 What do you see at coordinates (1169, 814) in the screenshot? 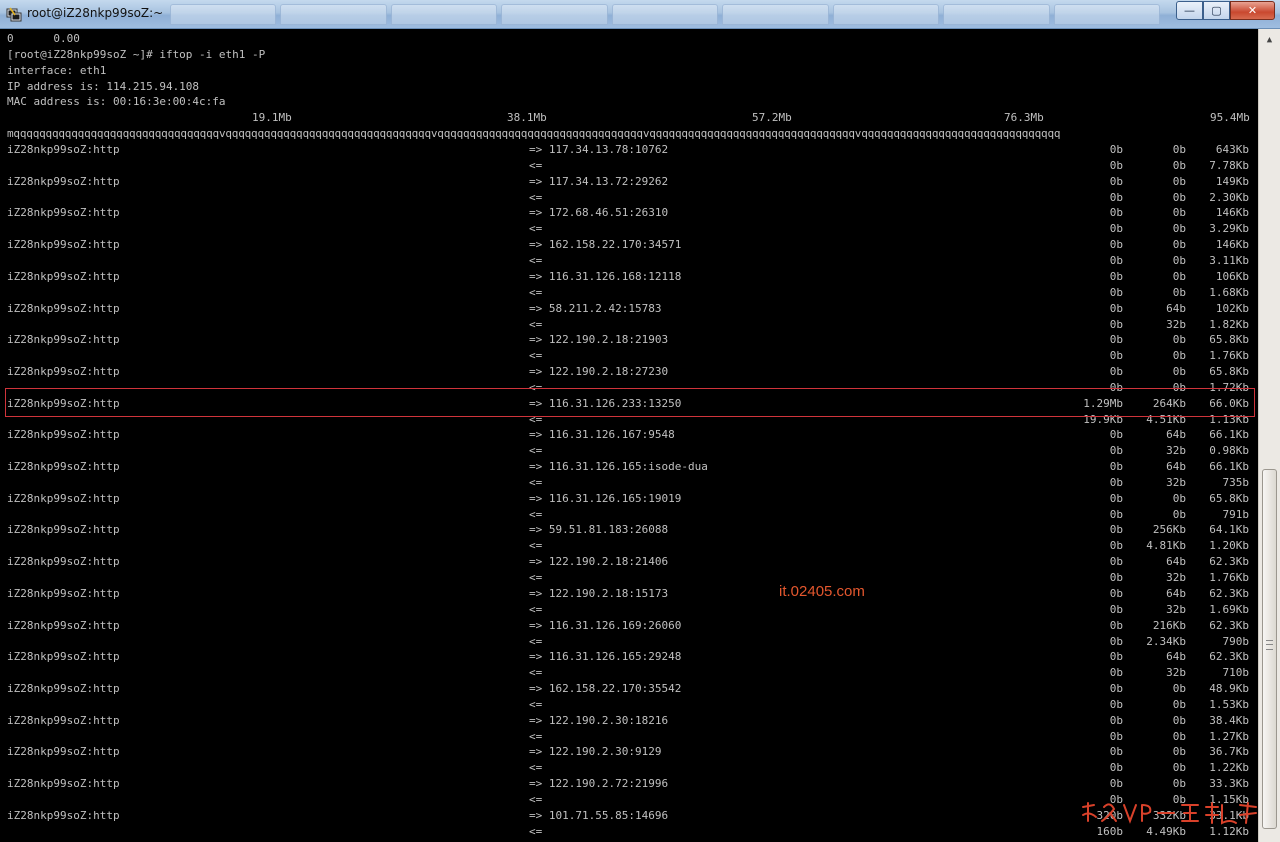
I see `watermark-logo-icon` at bounding box center [1169, 814].